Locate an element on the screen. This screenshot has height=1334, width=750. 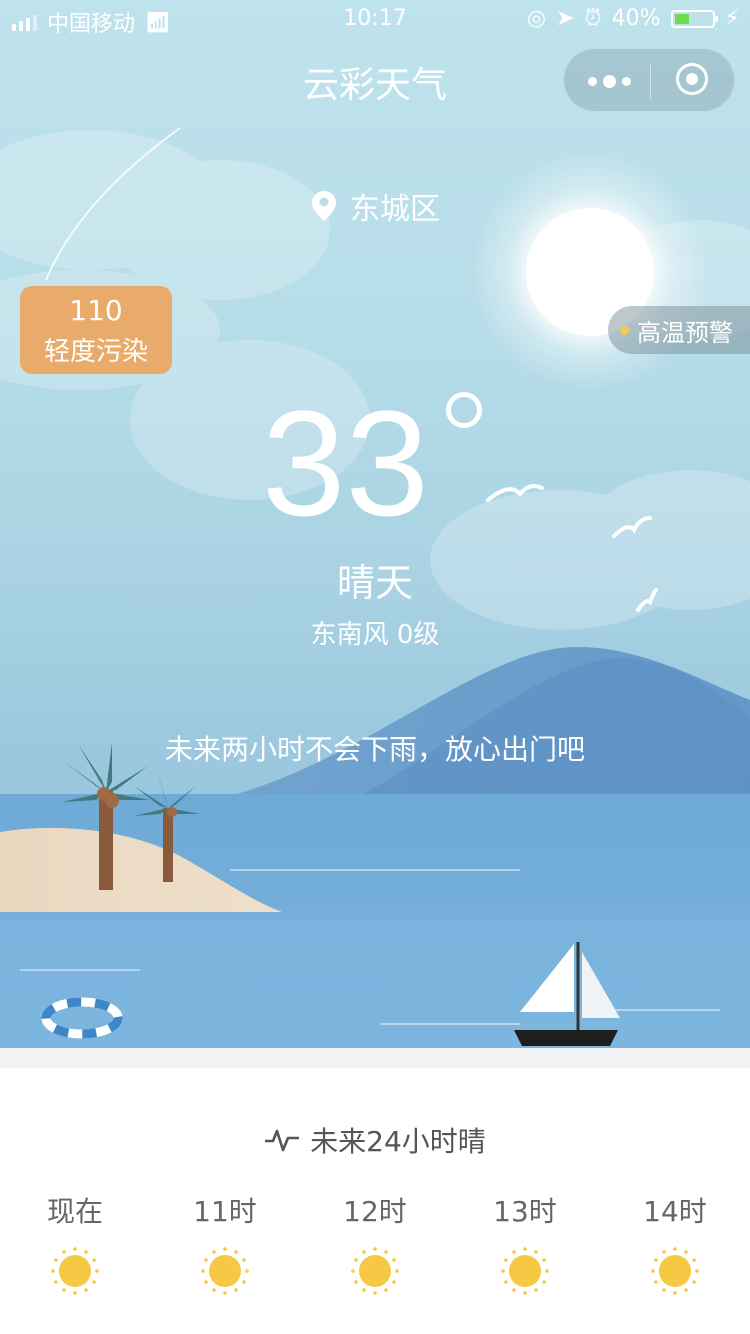
wind-info: 东南风 0级 is located at coordinates (375, 635).